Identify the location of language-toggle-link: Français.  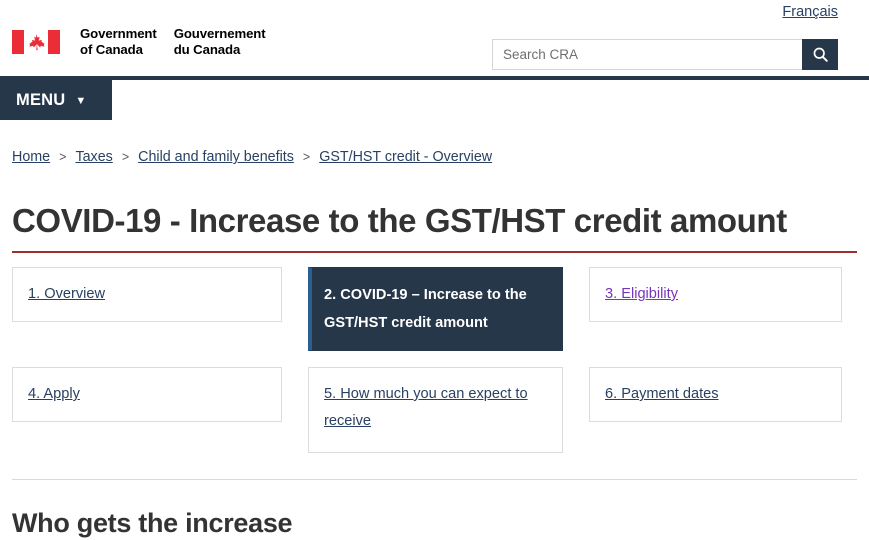
(810, 11).